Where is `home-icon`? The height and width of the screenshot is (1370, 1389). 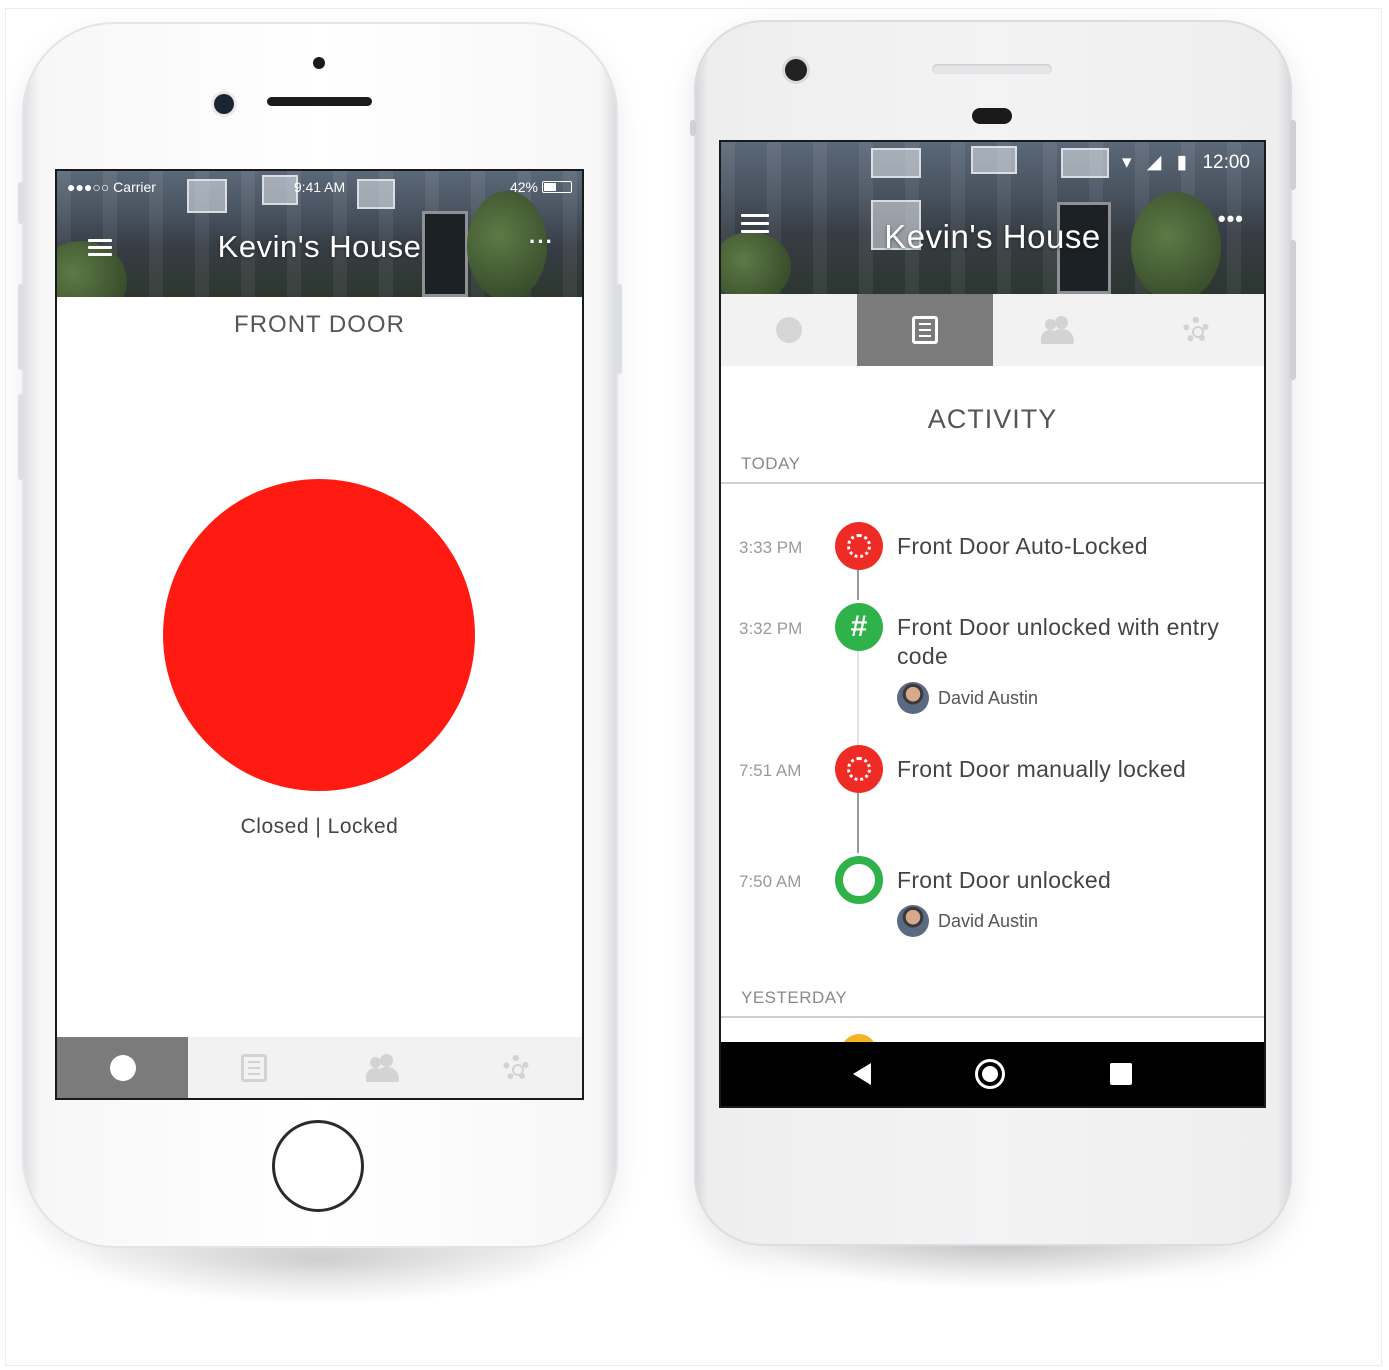 home-icon is located at coordinates (990, 1074).